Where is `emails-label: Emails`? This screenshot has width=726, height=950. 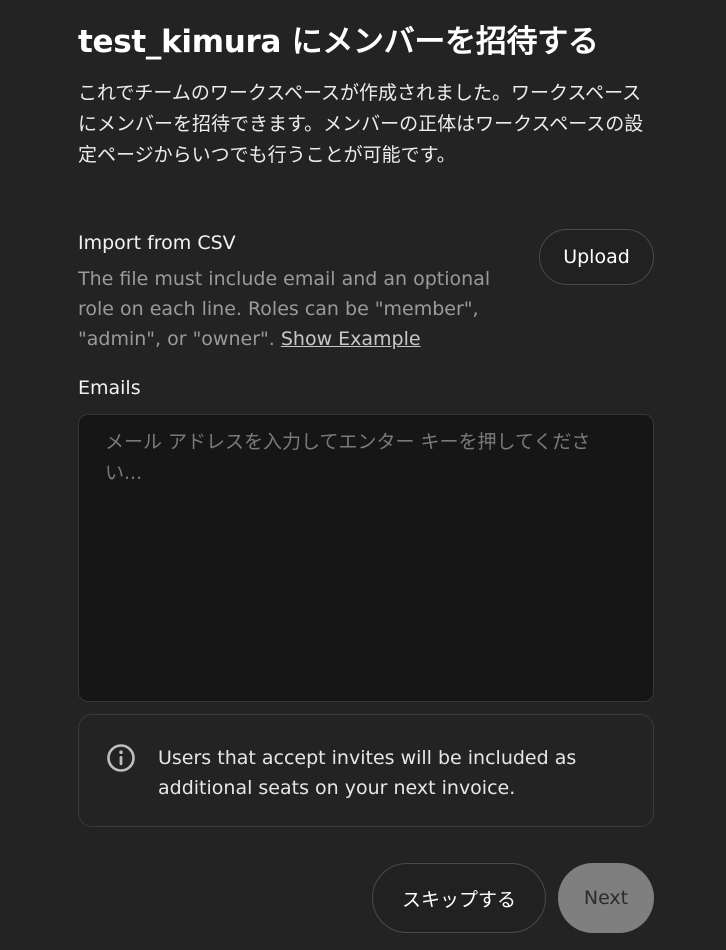
emails-label: Emails is located at coordinates (109, 388).